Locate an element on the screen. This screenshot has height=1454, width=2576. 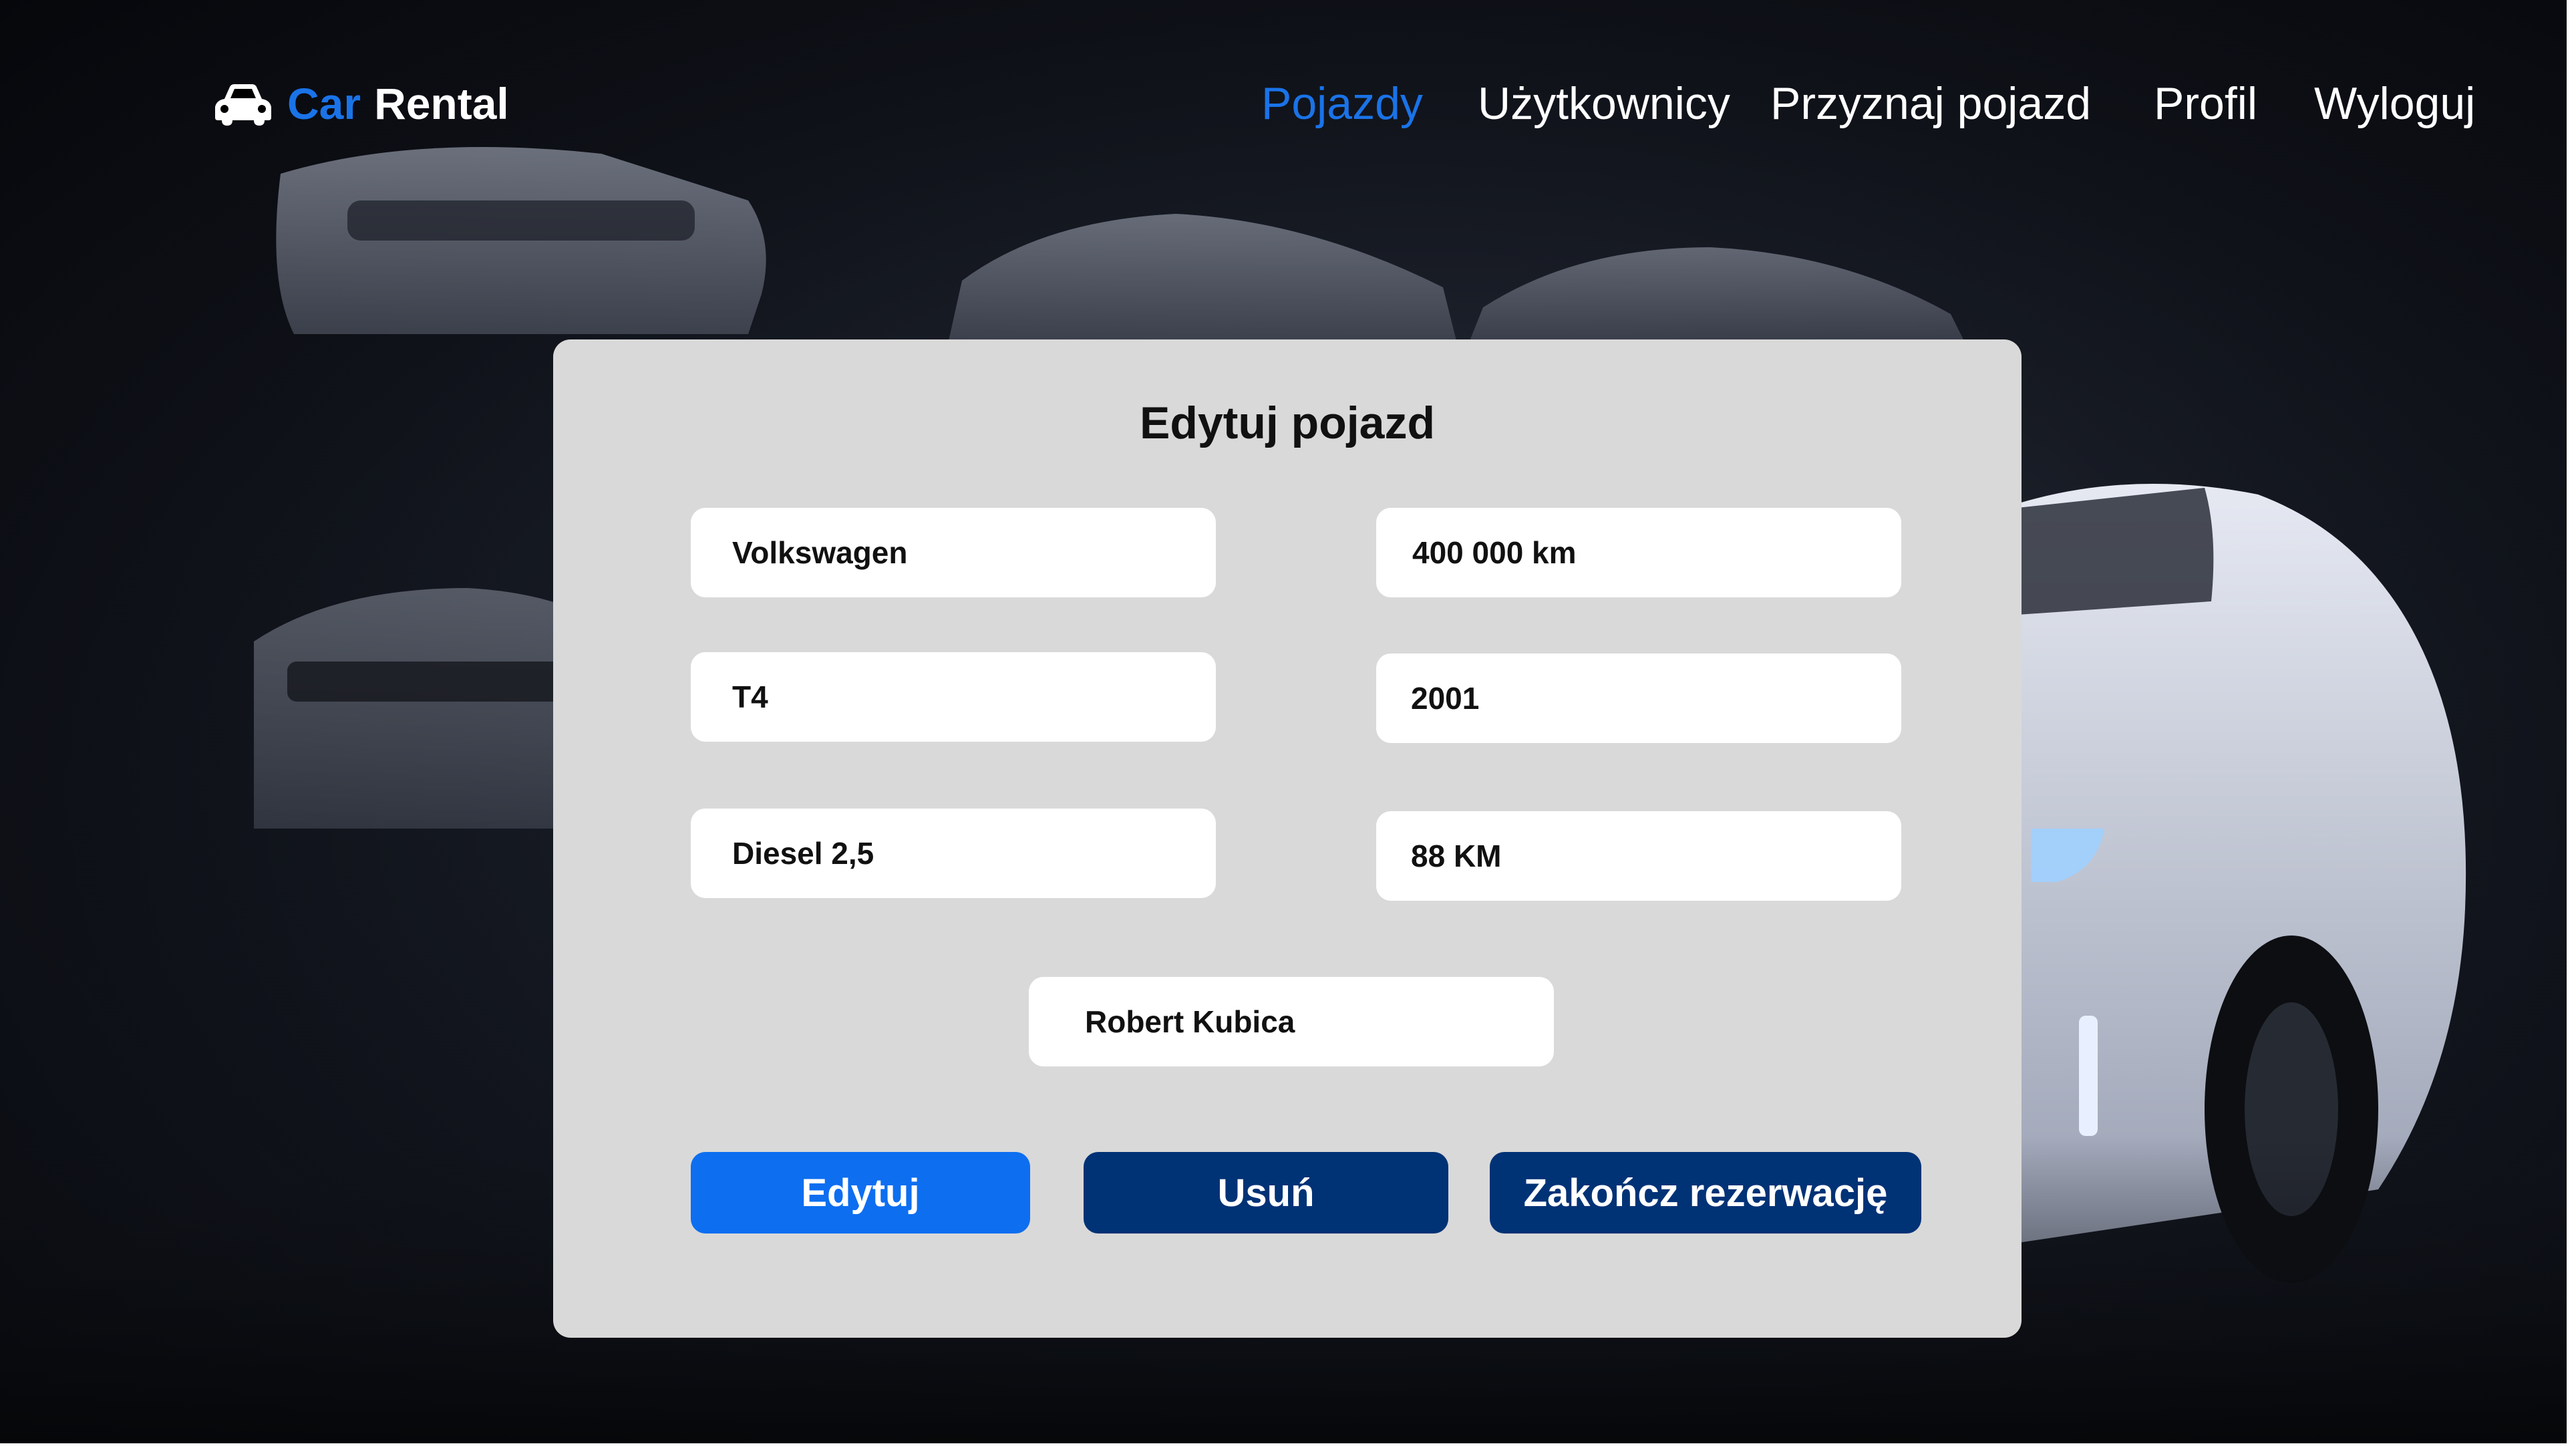
nav-item-przyznaj-pojazd: Przyznaj pojazd is located at coordinates (1930, 103).